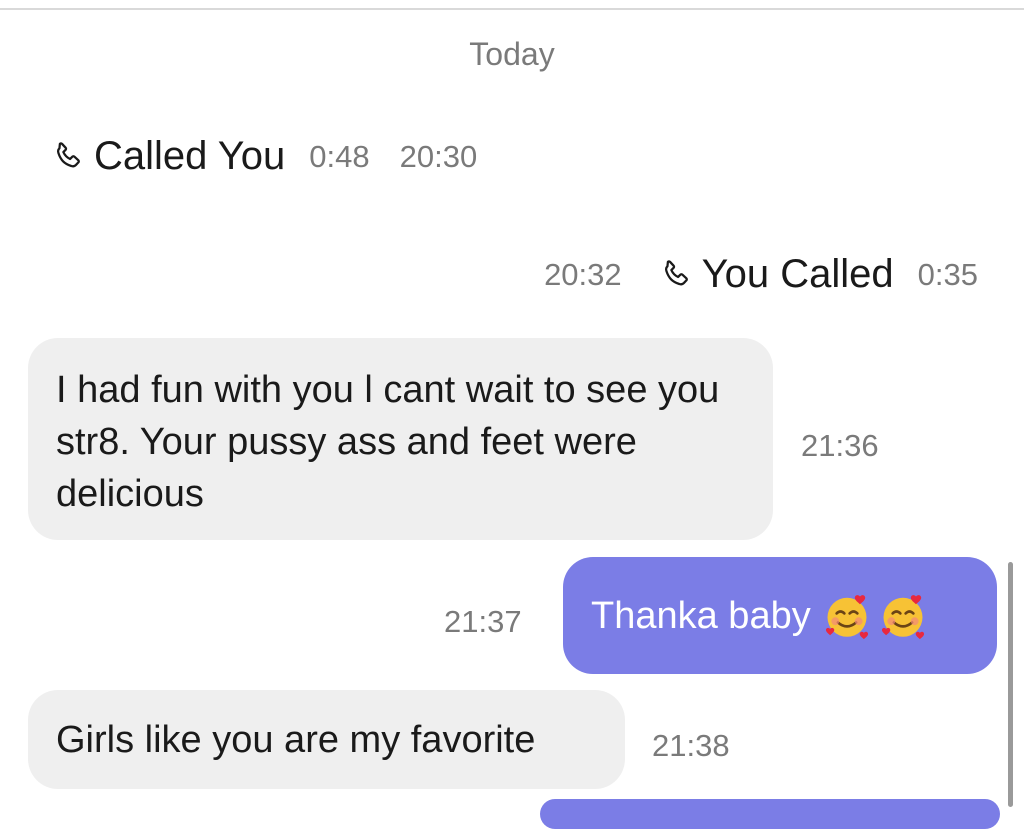 The image size is (1024, 829). I want to click on call-log-incoming: Called You 0:48 20:30, so click(263, 156).